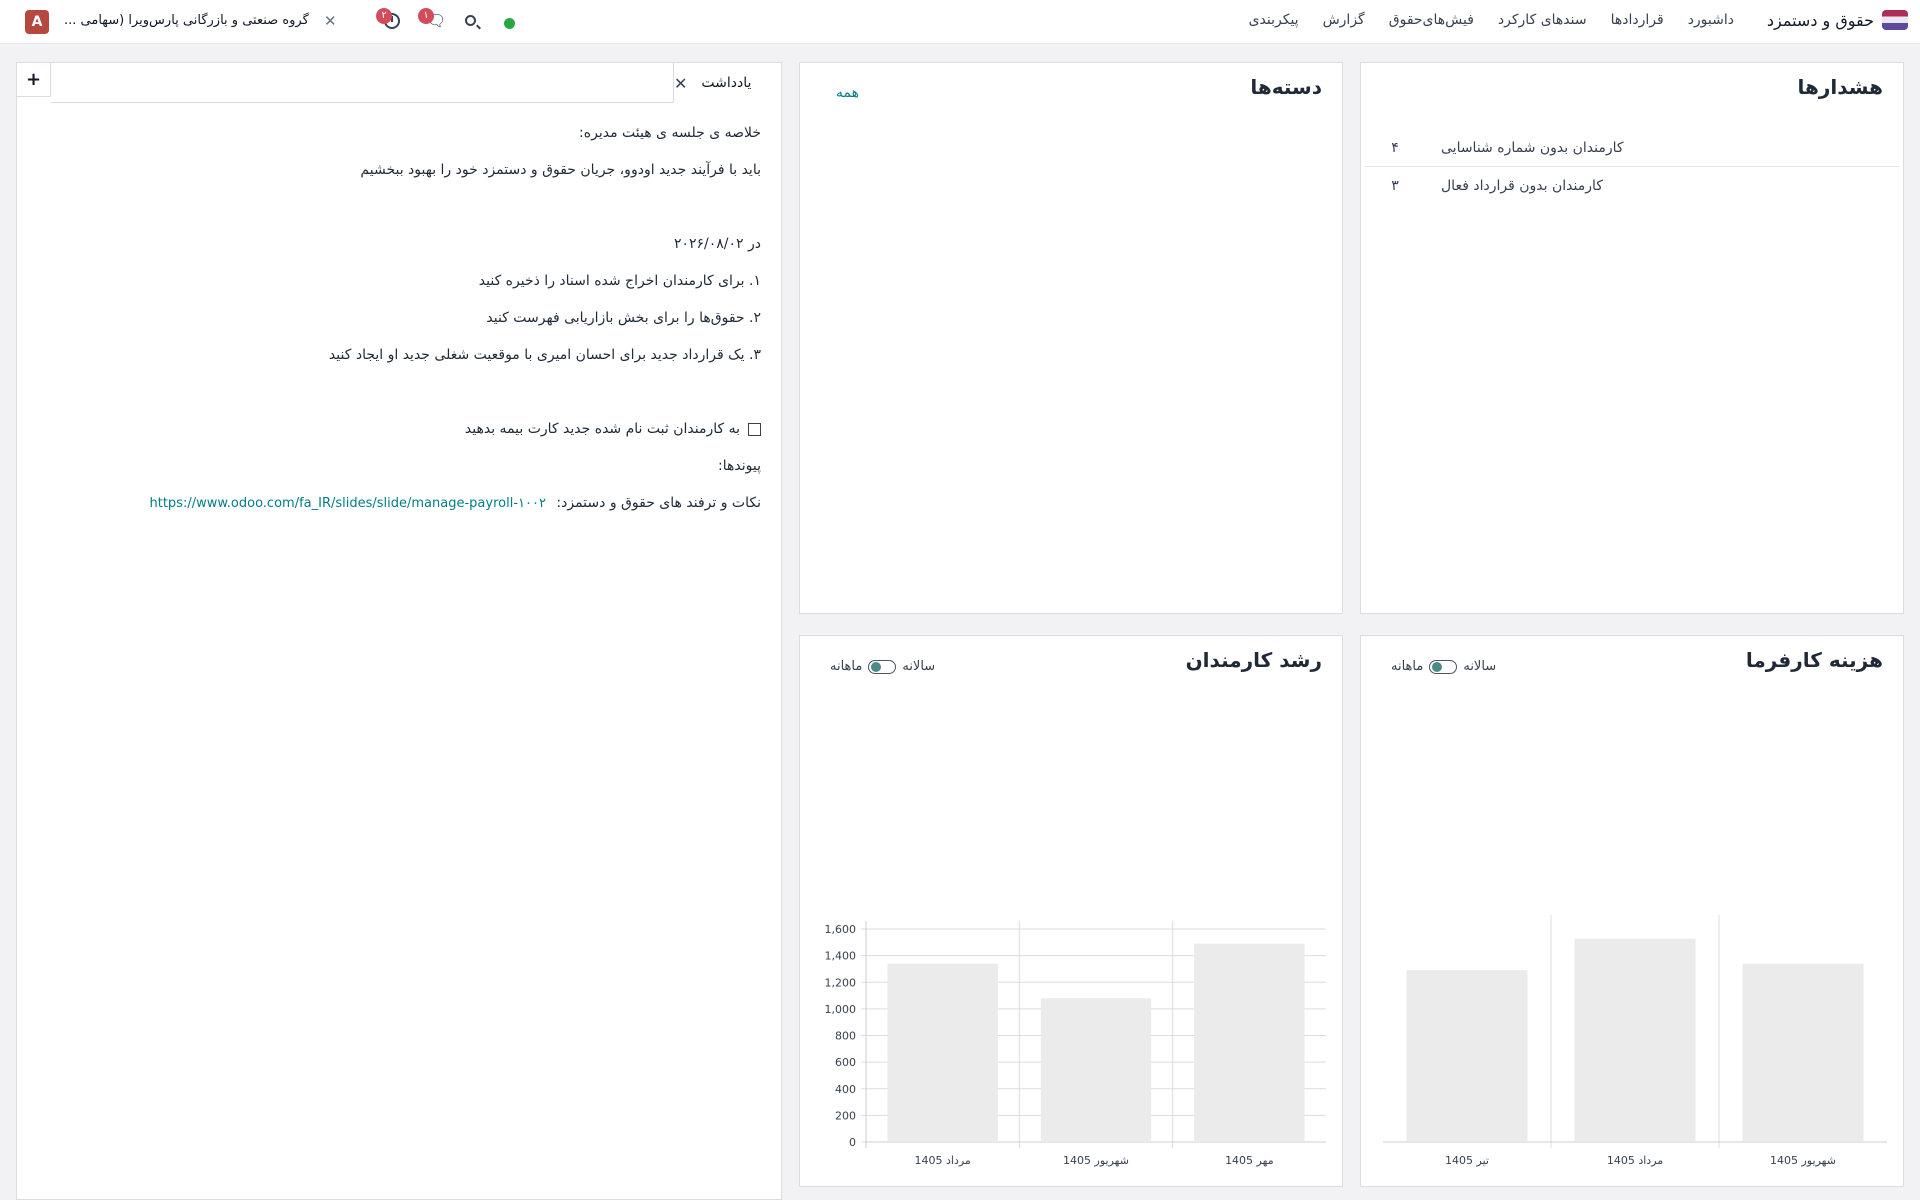 The image size is (1920, 1200). What do you see at coordinates (1637, 20) in the screenshot?
I see `menu-contracts: قراردادها` at bounding box center [1637, 20].